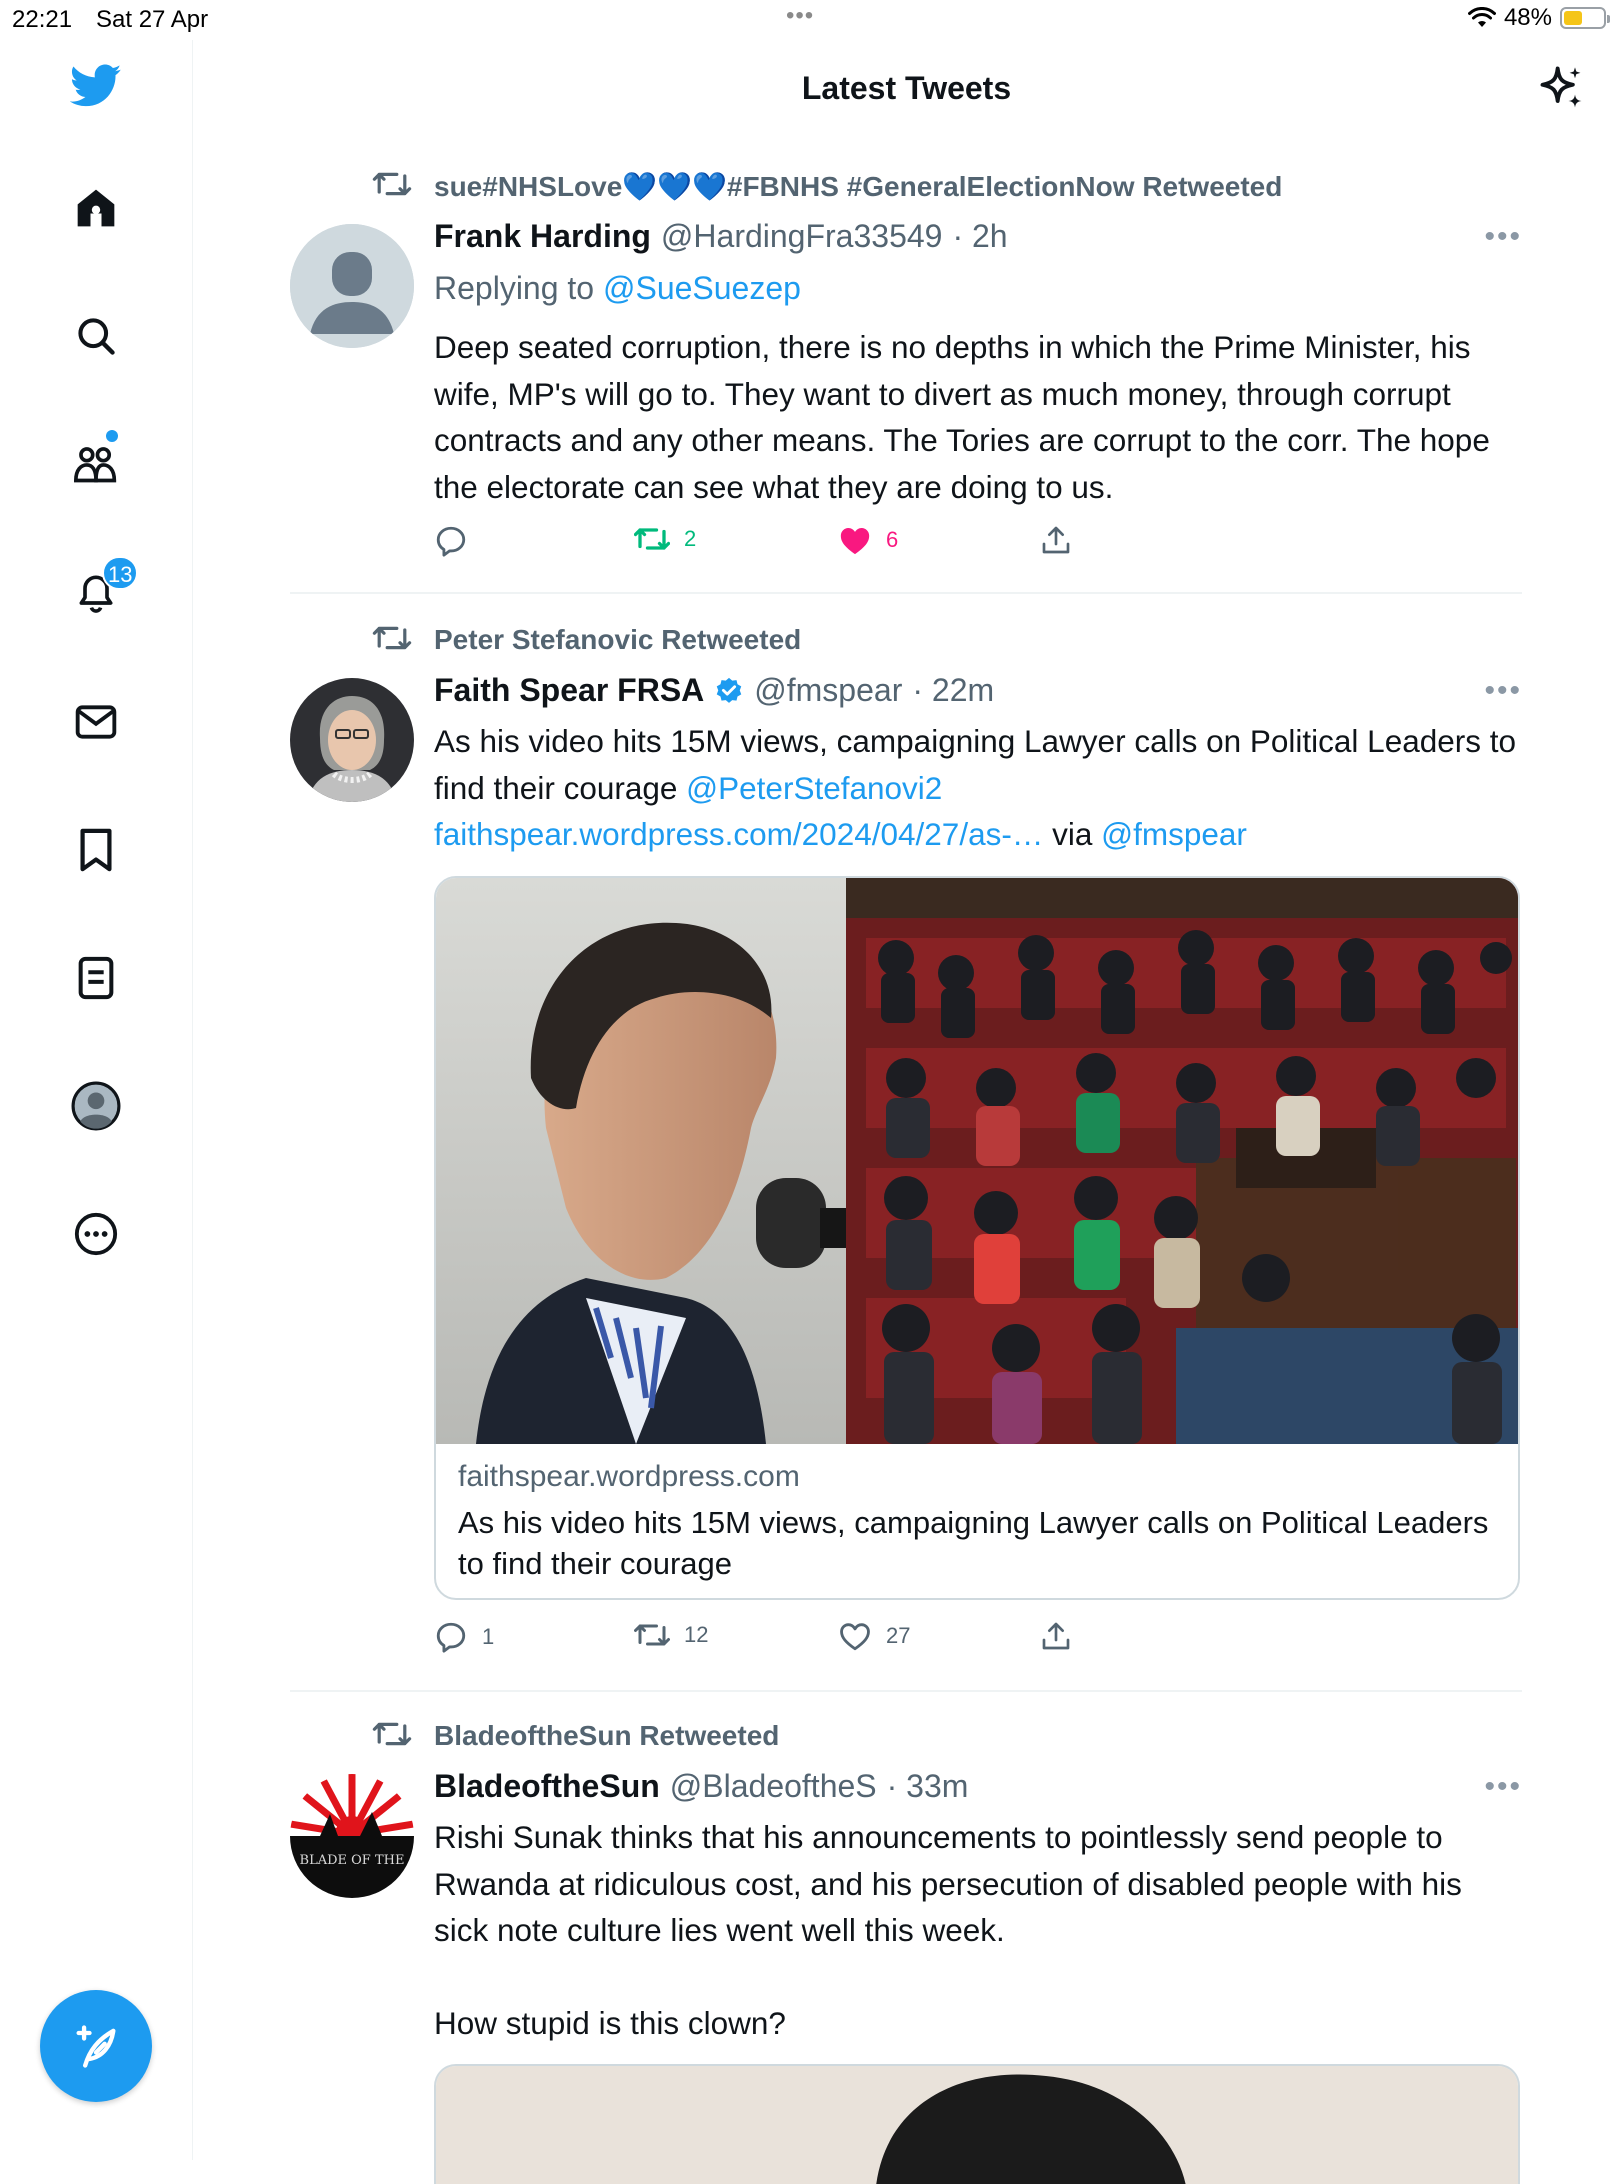 The image size is (1620, 2184). I want to click on via-text: via, so click(1072, 834).